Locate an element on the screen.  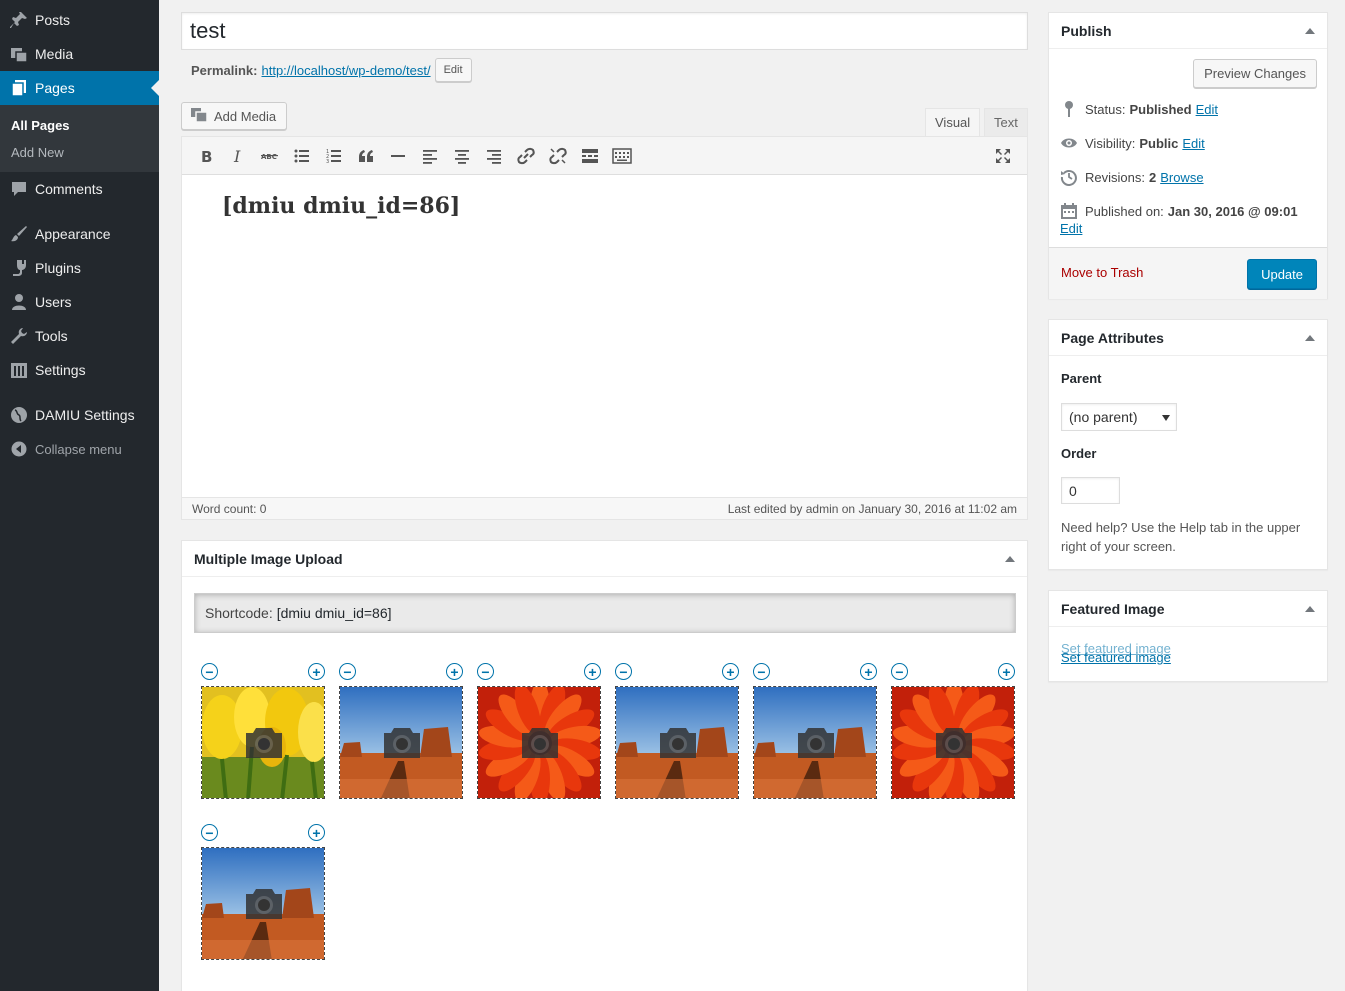
parent-select: (no parent) is located at coordinates (1119, 417).